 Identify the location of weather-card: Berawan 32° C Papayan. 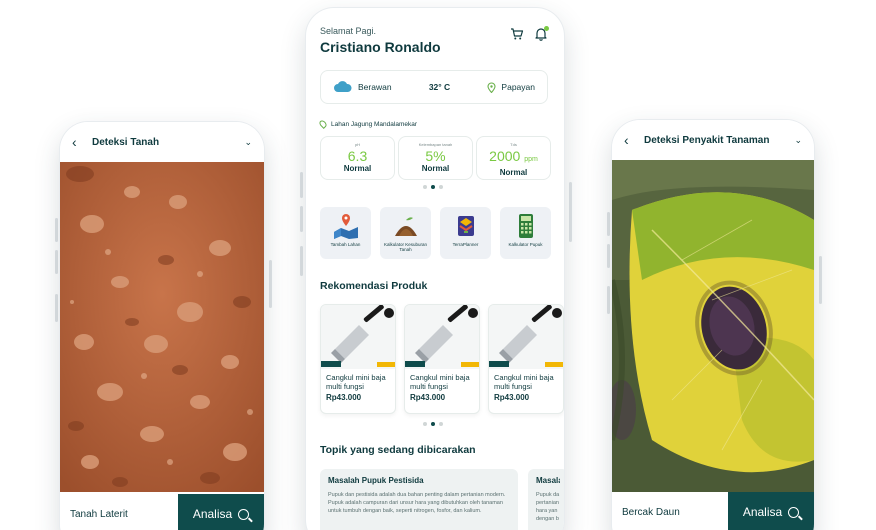
(434, 87).